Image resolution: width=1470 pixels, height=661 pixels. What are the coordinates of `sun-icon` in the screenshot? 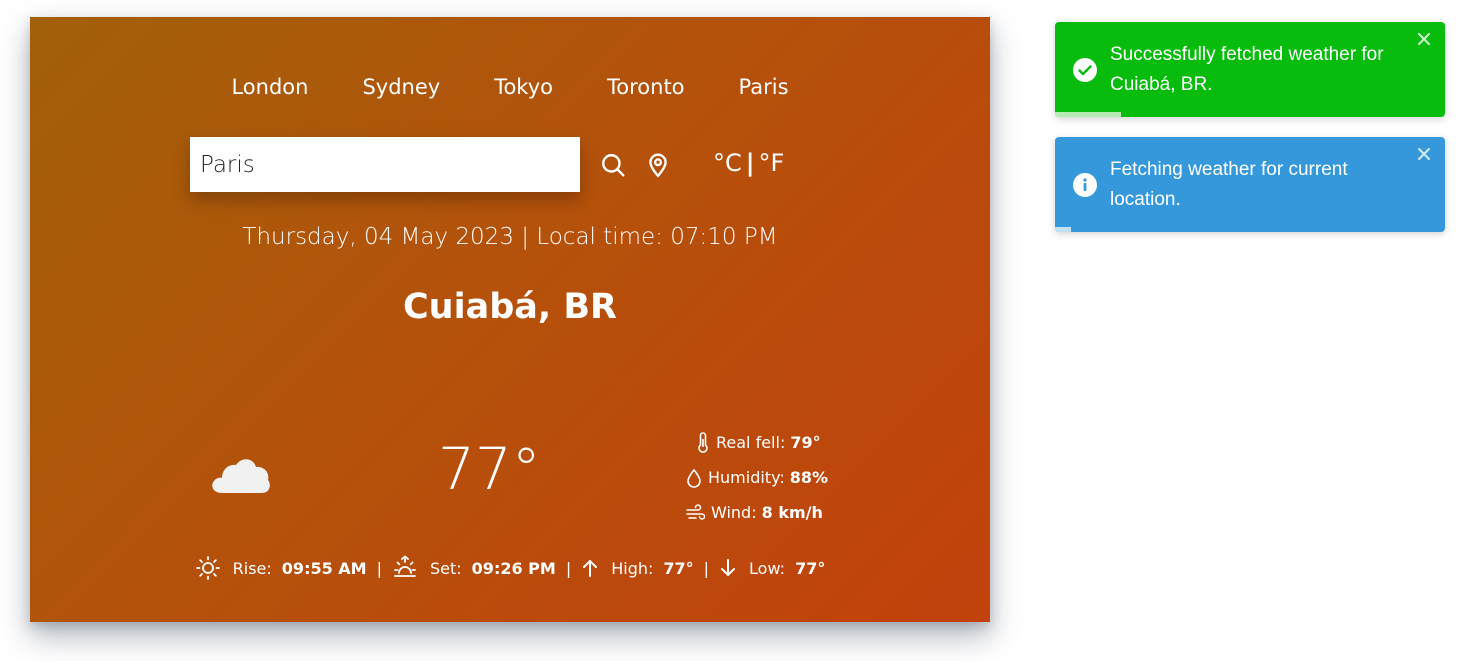 It's located at (207, 568).